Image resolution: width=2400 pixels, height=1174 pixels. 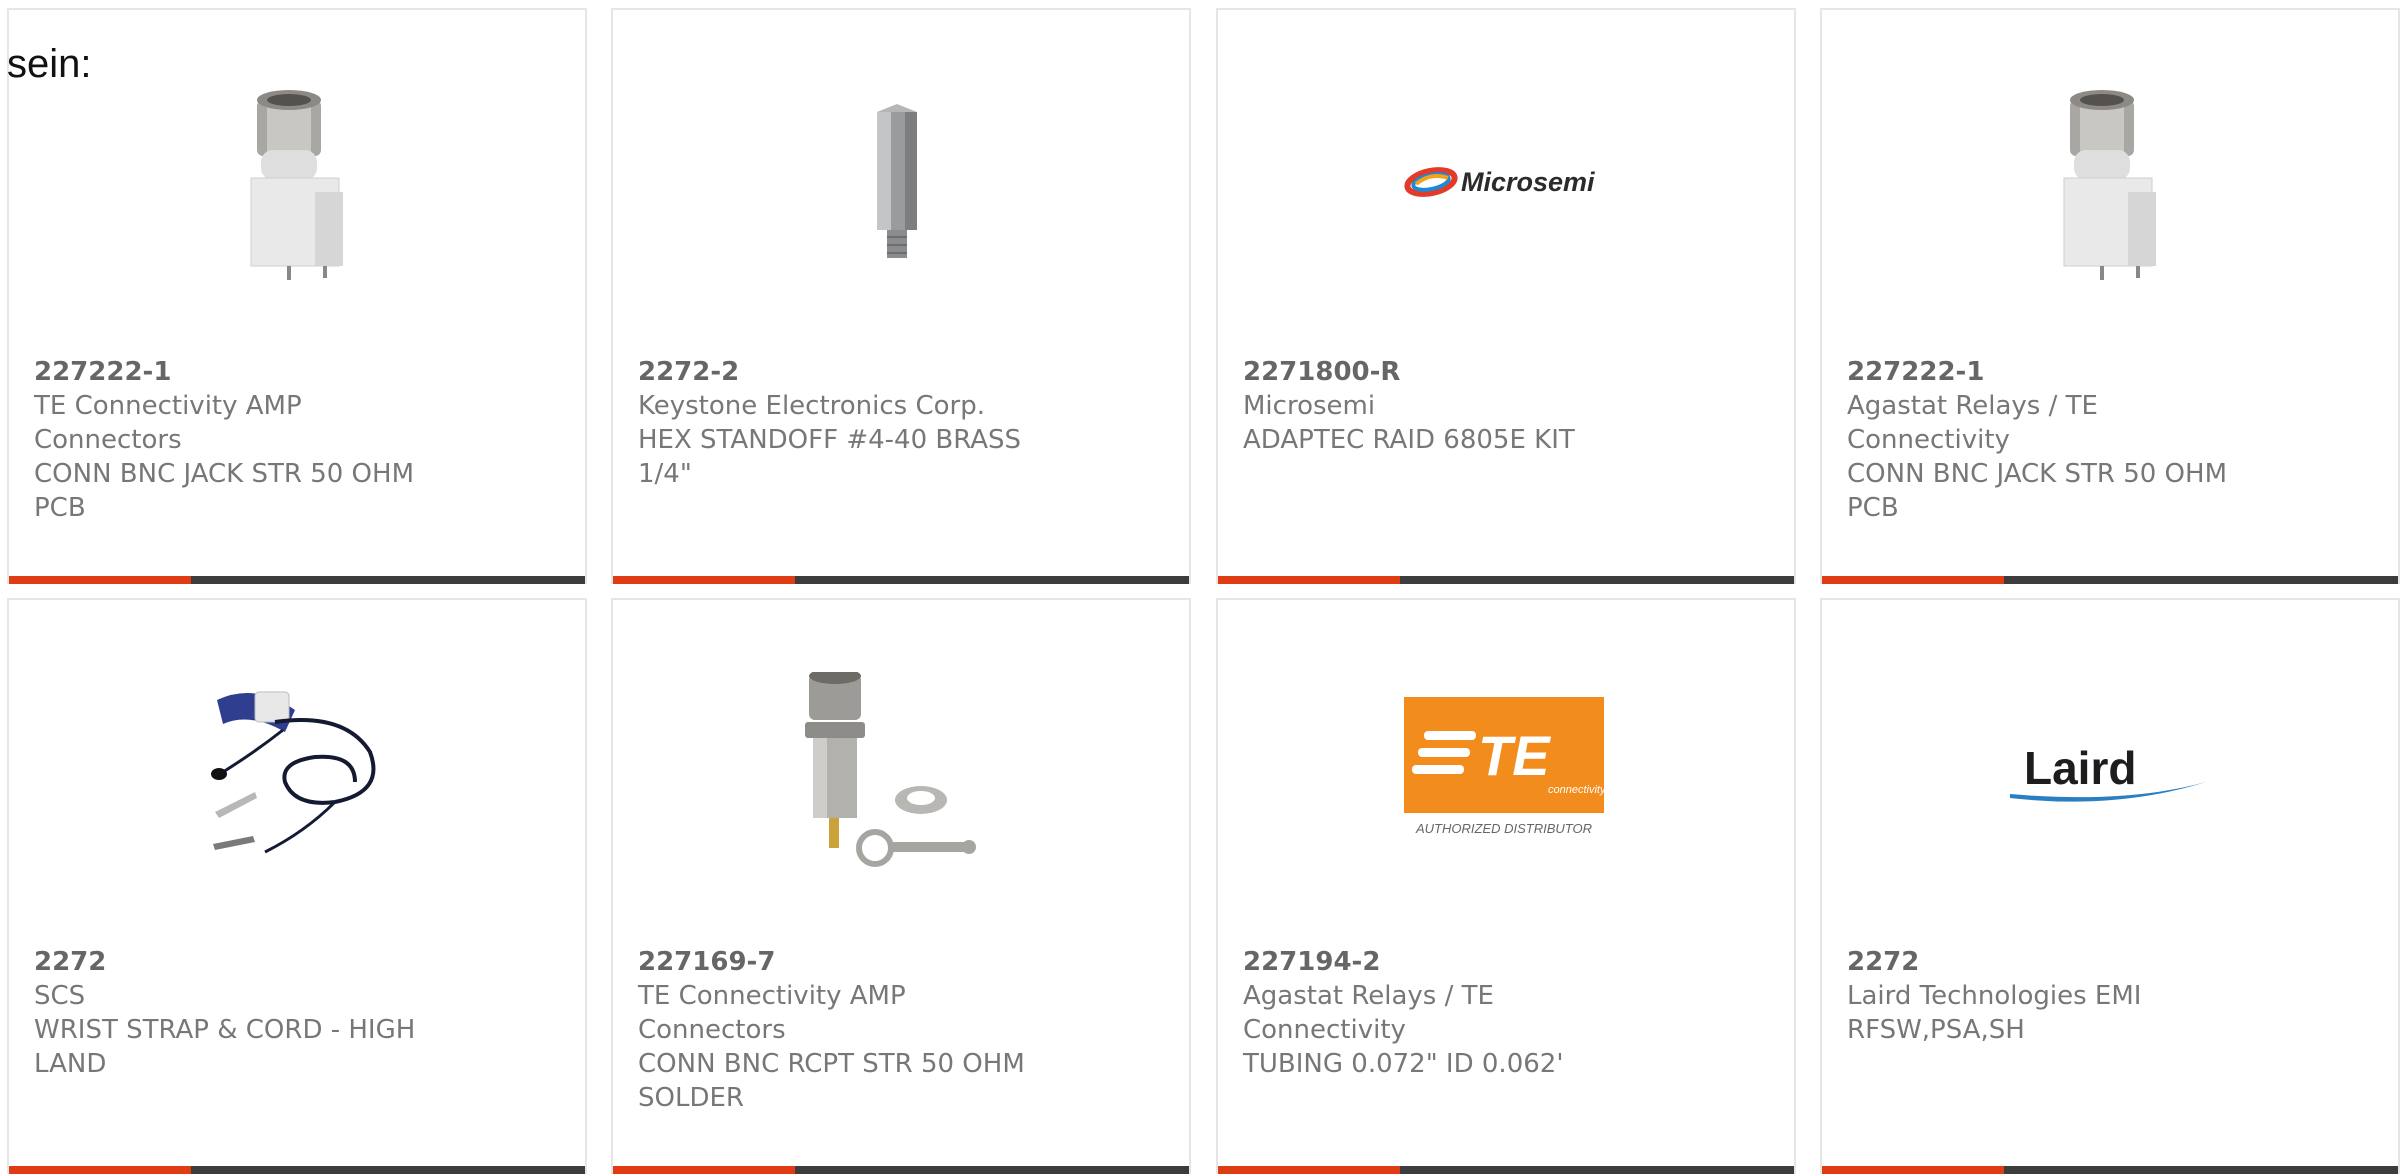 I want to click on manufacturer: Keystone Electronics Corp., so click(x=812, y=406).